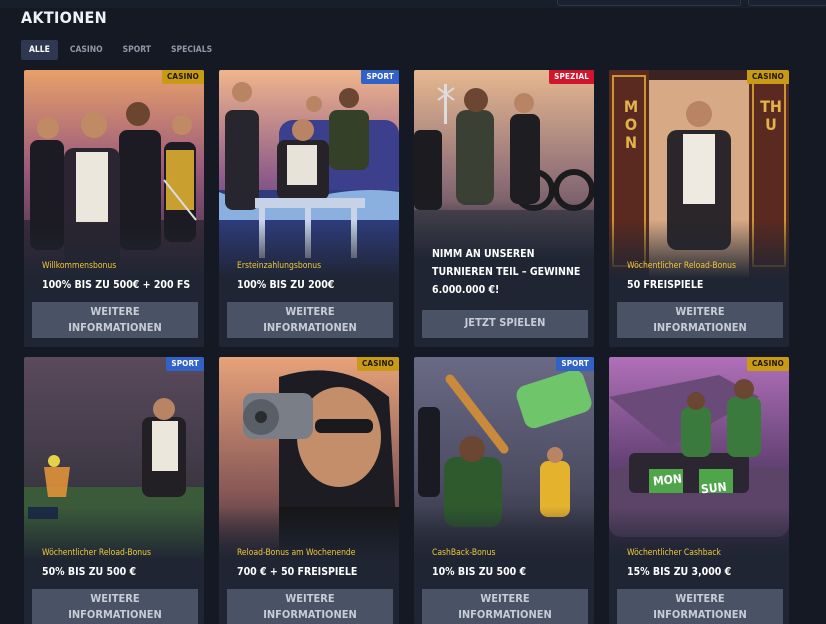  What do you see at coordinates (631, 124) in the screenshot?
I see `door-left-text: MON` at bounding box center [631, 124].